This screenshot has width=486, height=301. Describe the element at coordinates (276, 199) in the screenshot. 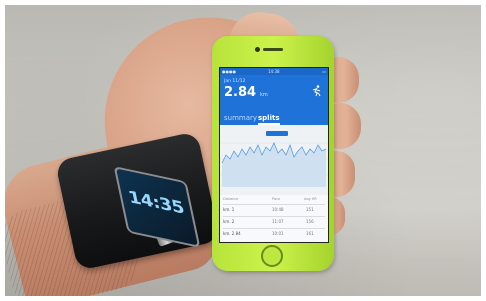

I see `col-pace: Pace` at that location.